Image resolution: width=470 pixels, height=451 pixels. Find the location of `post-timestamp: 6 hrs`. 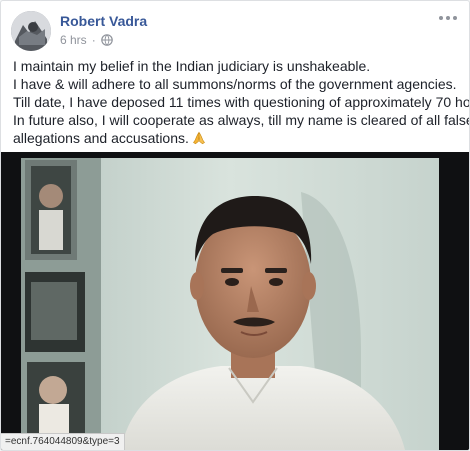

post-timestamp: 6 hrs is located at coordinates (73, 40).